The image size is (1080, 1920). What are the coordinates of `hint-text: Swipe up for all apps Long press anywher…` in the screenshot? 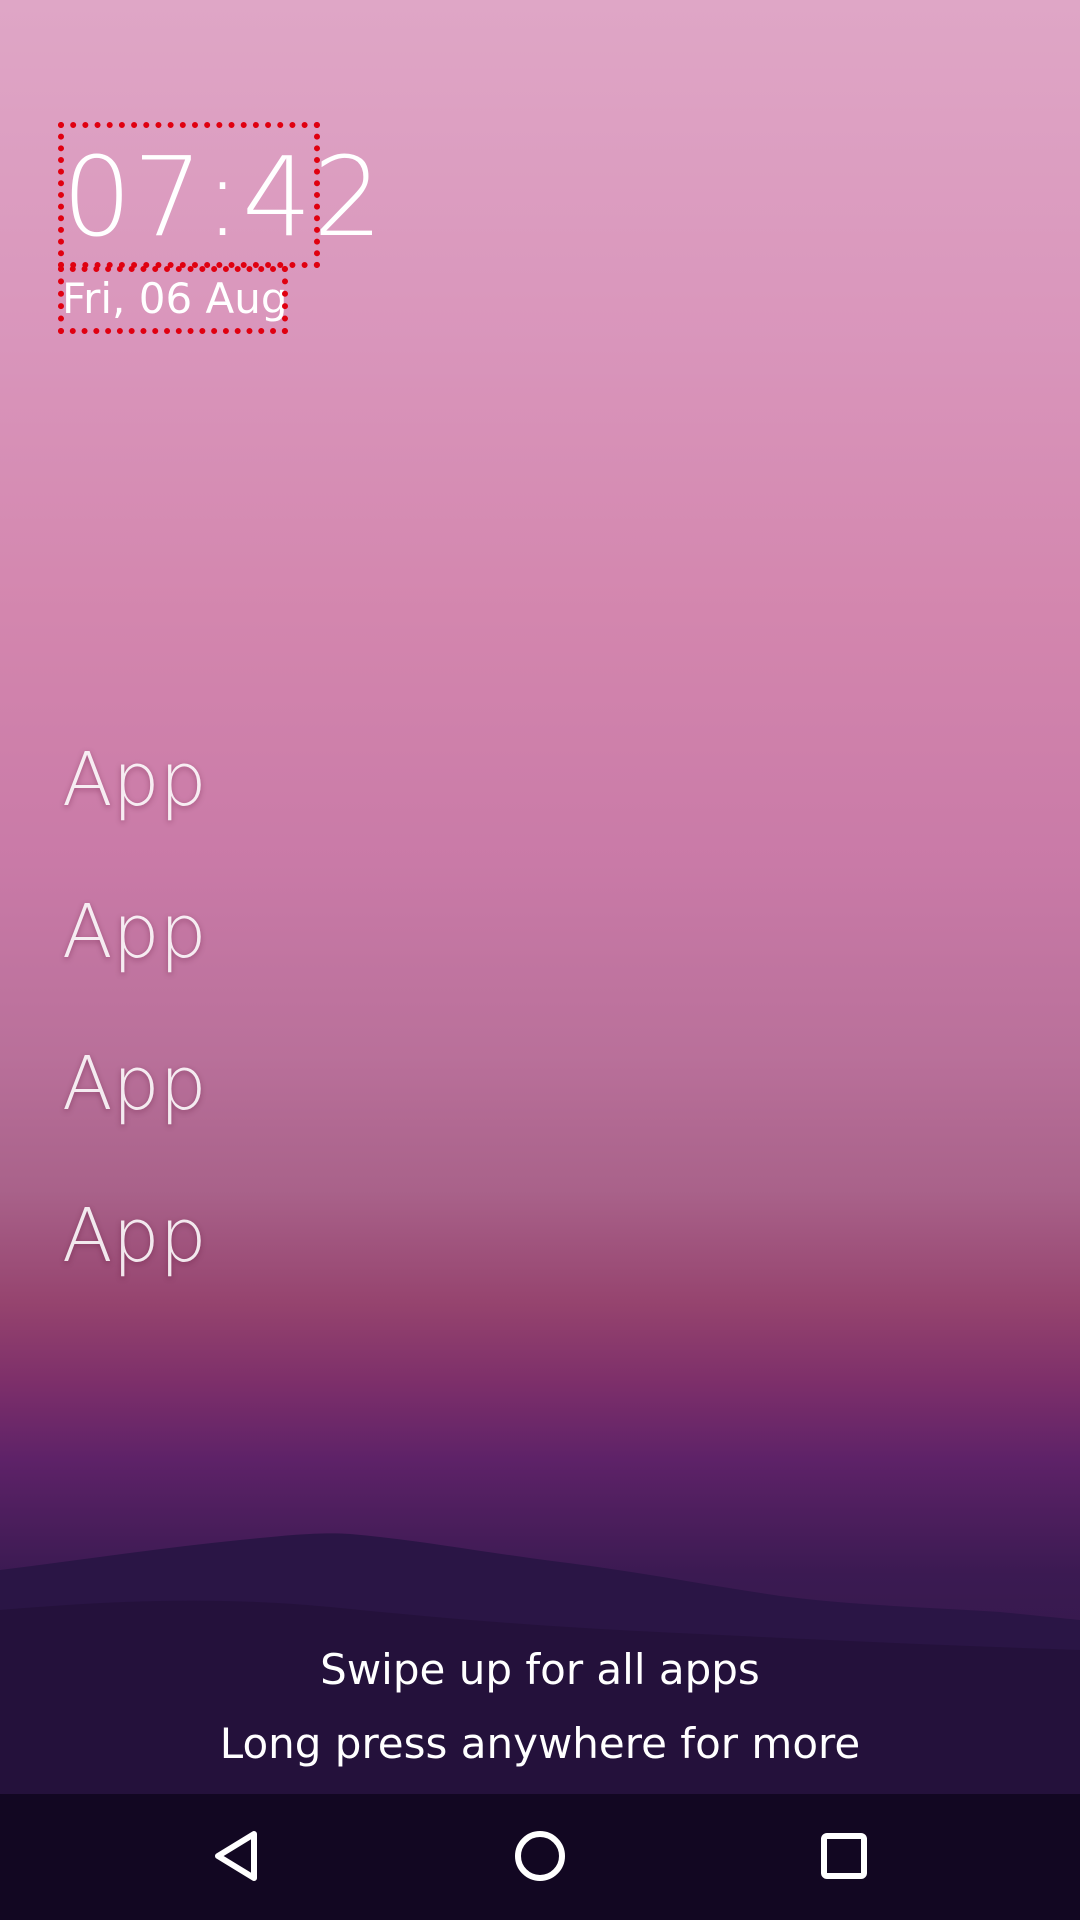 It's located at (540, 1712).